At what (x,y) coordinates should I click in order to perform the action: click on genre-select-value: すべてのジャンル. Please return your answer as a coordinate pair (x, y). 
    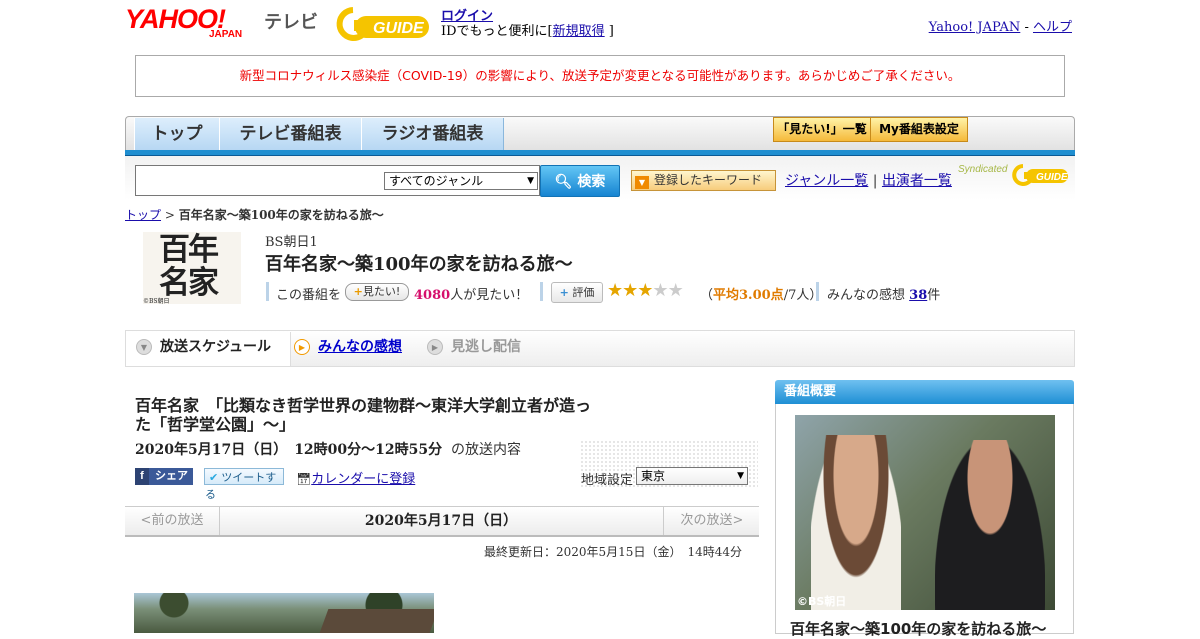
    Looking at the image, I should click on (436, 181).